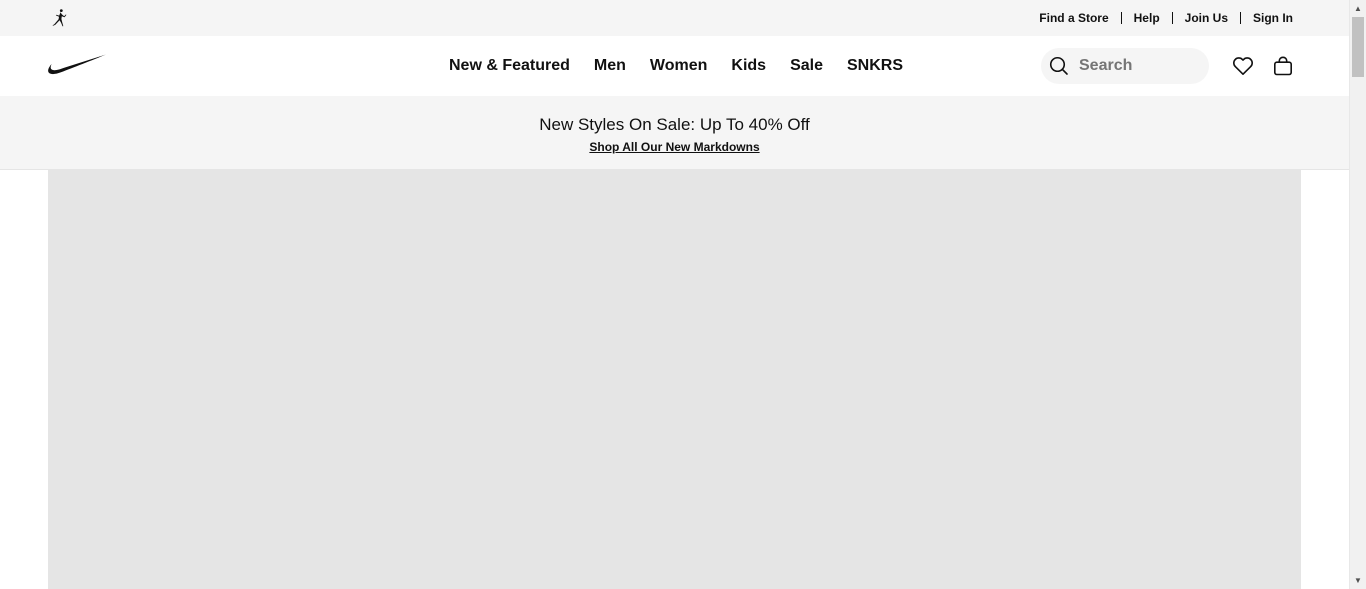  I want to click on jordan-jumpman-icon, so click(60, 18).